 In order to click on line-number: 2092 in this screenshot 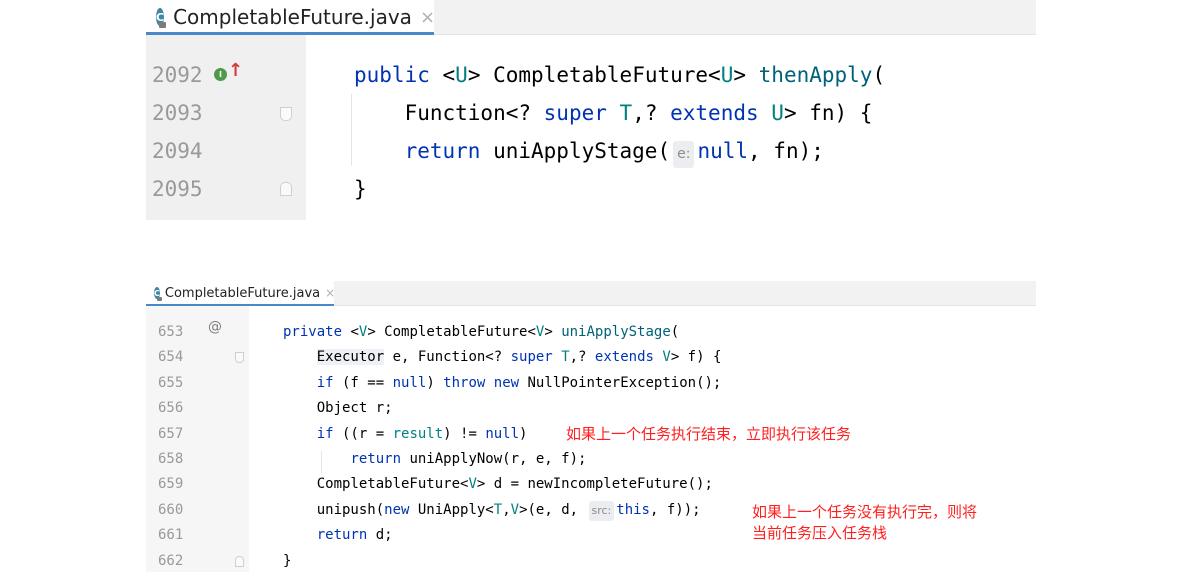, I will do `click(177, 75)`.